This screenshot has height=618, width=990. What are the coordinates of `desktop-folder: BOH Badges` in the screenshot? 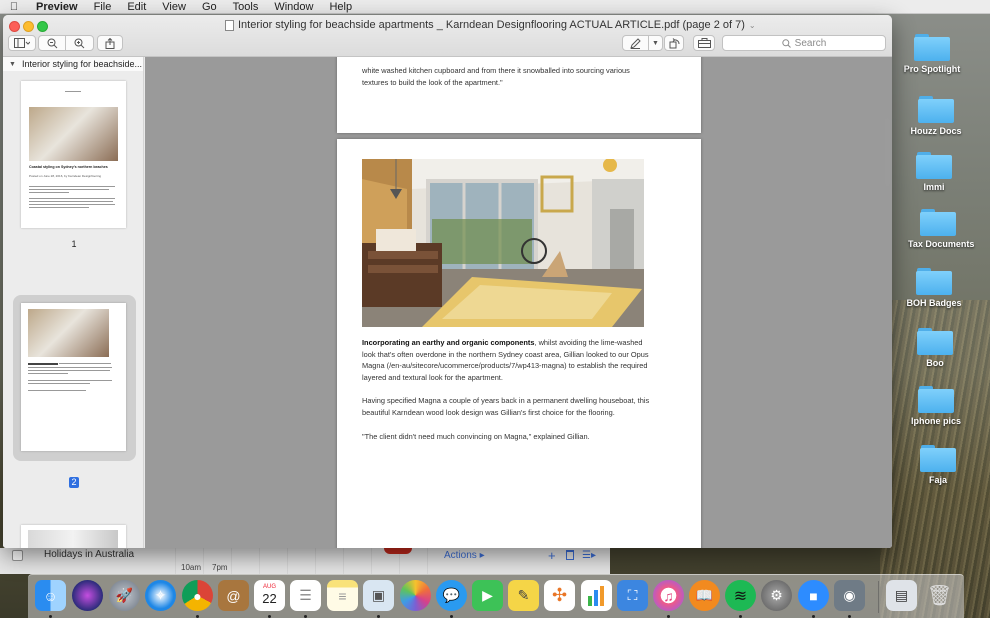 It's located at (934, 288).